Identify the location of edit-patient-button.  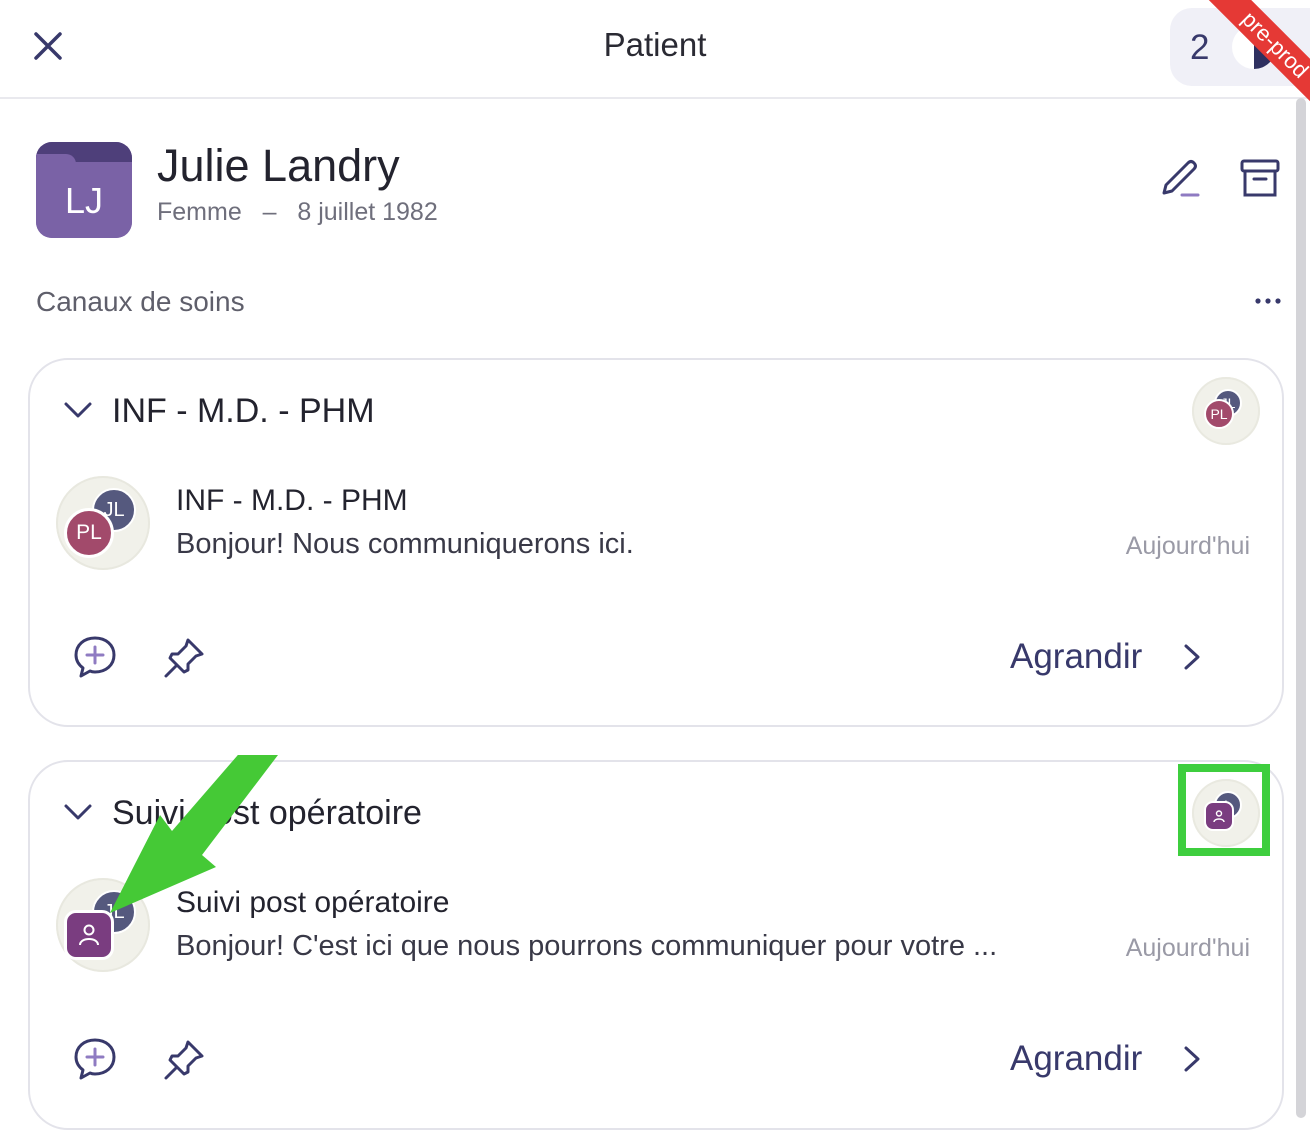
(1180, 179).